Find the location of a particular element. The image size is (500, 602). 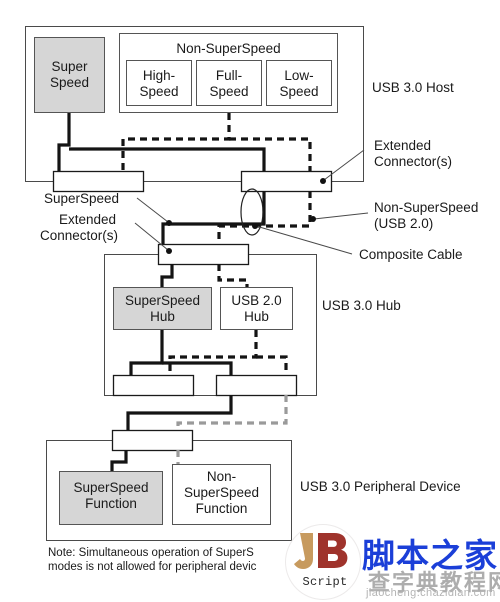

non-superspeed-function-label-line1: Non- is located at coordinates (221, 476).